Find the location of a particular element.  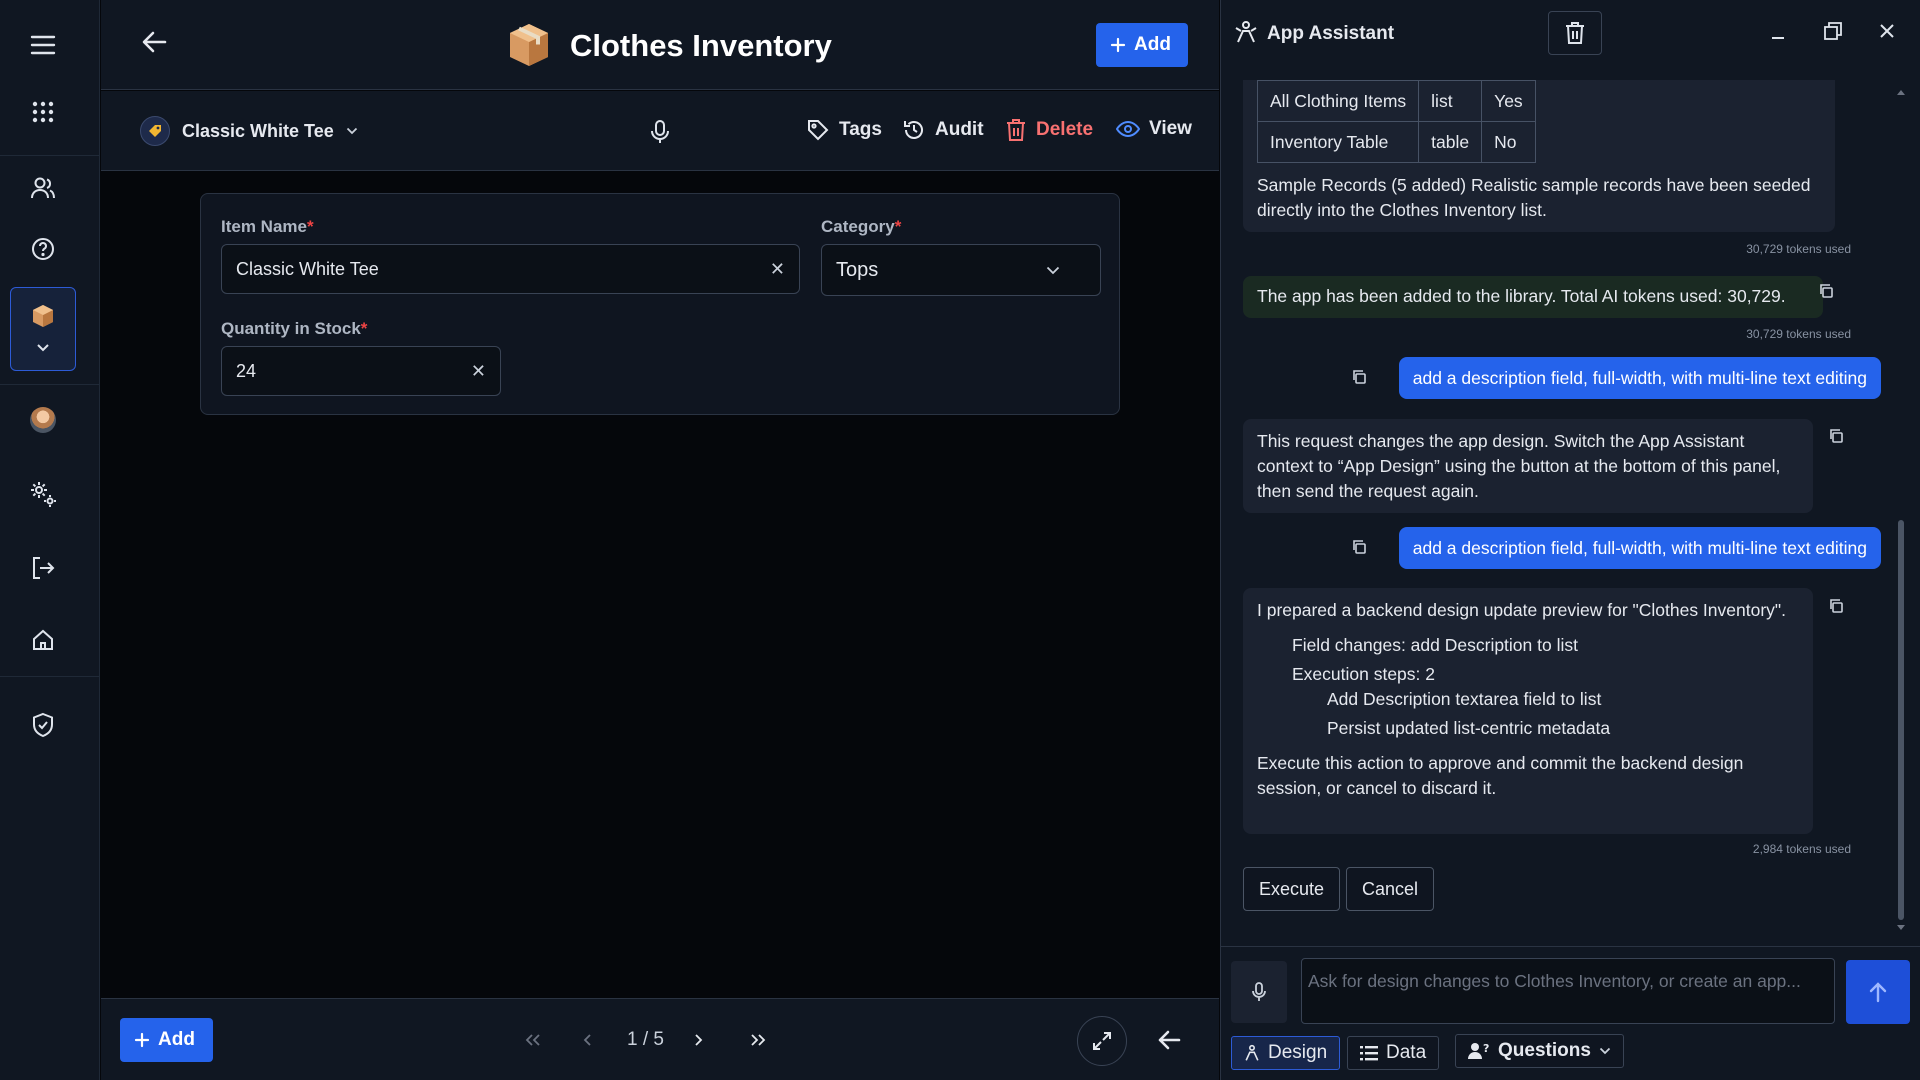

page-indicator: 1 / 5 is located at coordinates (645, 1039).